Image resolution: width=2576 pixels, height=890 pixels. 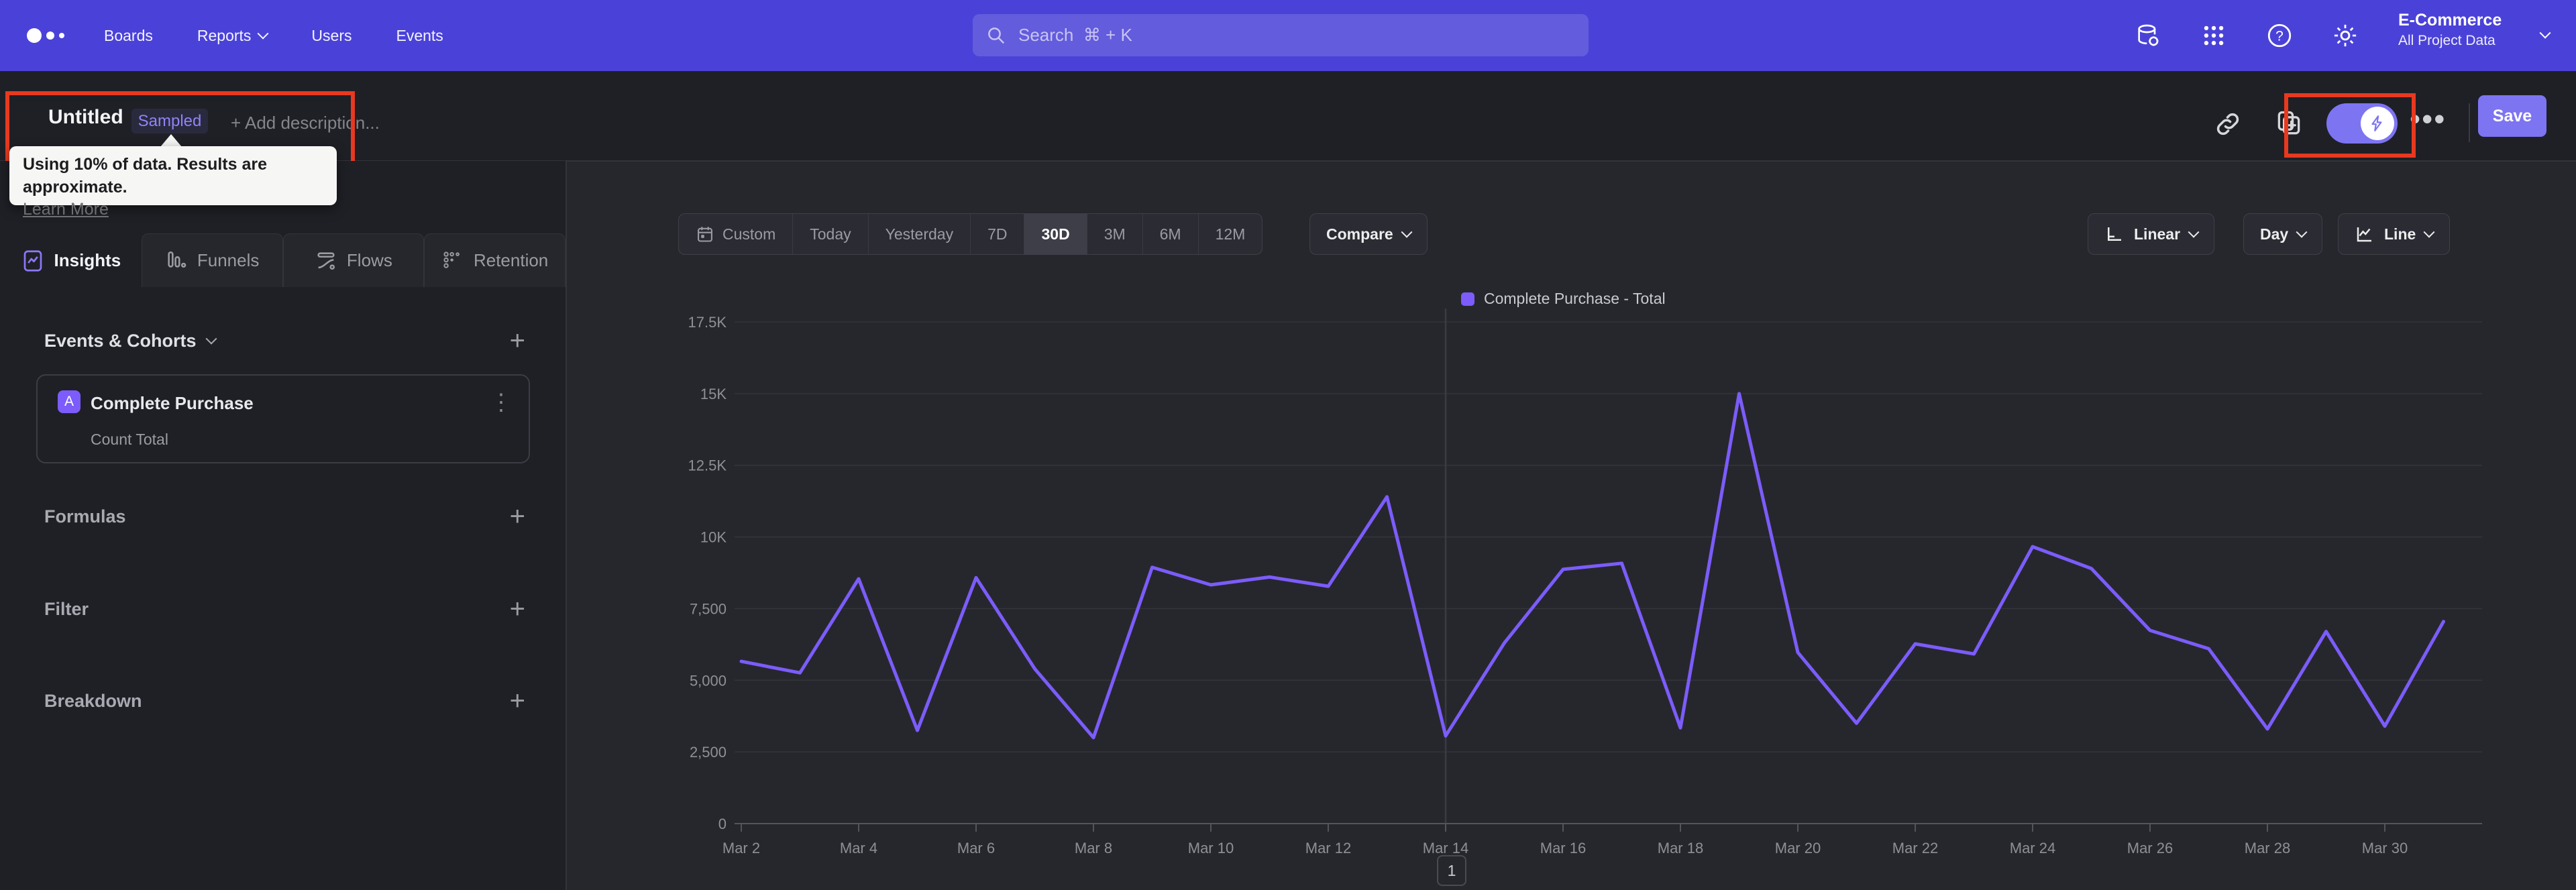 What do you see at coordinates (517, 516) in the screenshot?
I see `add-formulas-button: +` at bounding box center [517, 516].